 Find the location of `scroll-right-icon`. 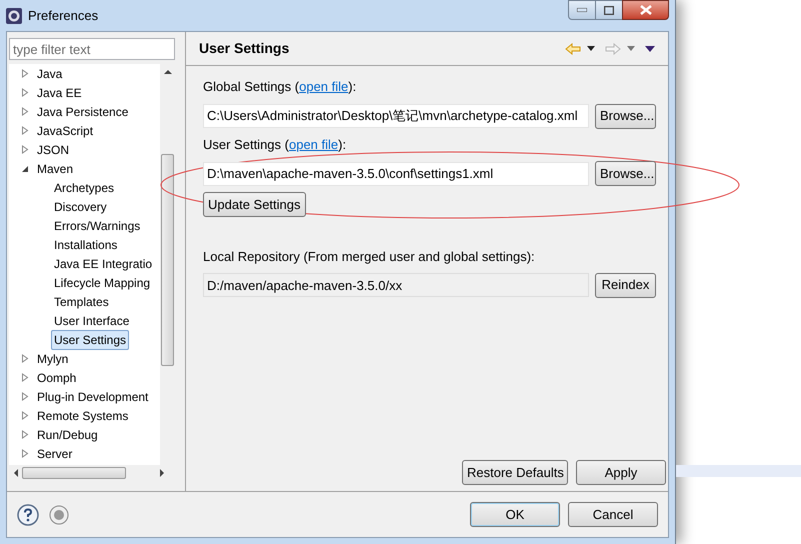

scroll-right-icon is located at coordinates (162, 472).